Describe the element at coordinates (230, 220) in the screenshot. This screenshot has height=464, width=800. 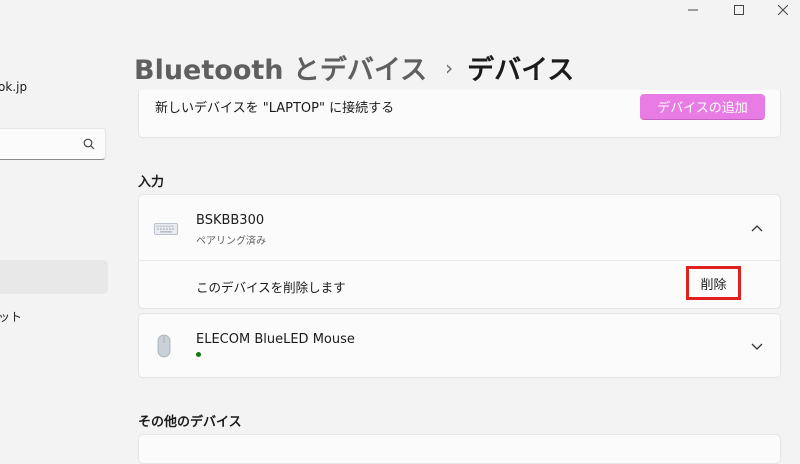
I see `device-name: BSKBB300` at that location.